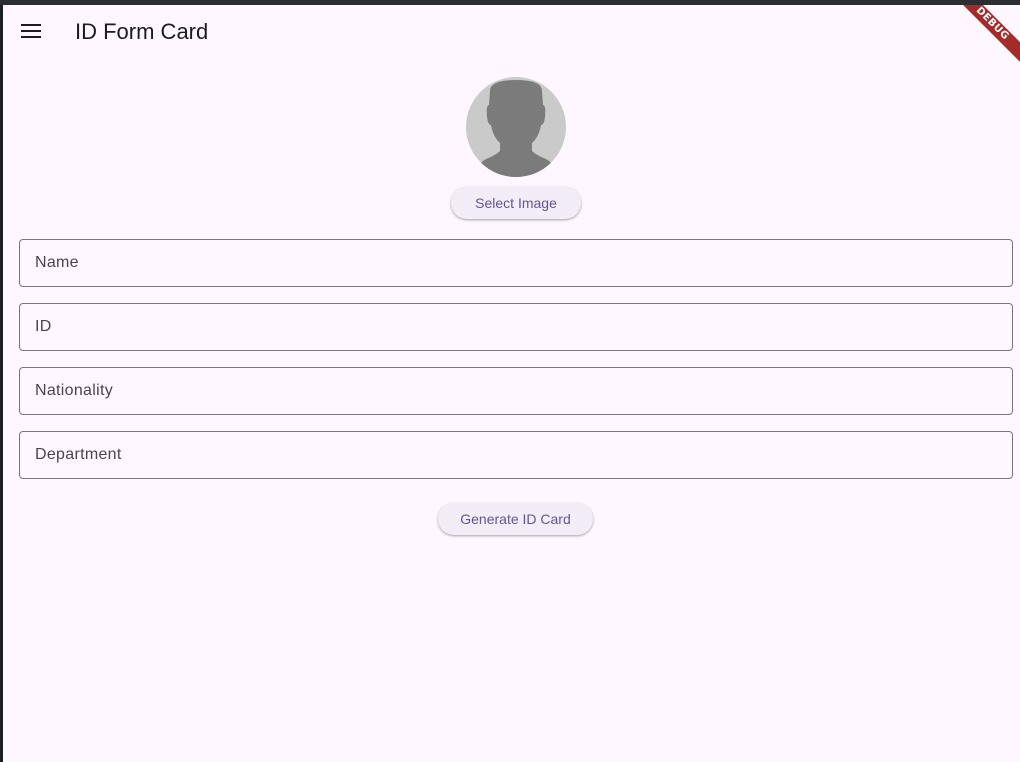 Image resolution: width=1020 pixels, height=762 pixels. I want to click on hamburger-menu-icon, so click(31, 31).